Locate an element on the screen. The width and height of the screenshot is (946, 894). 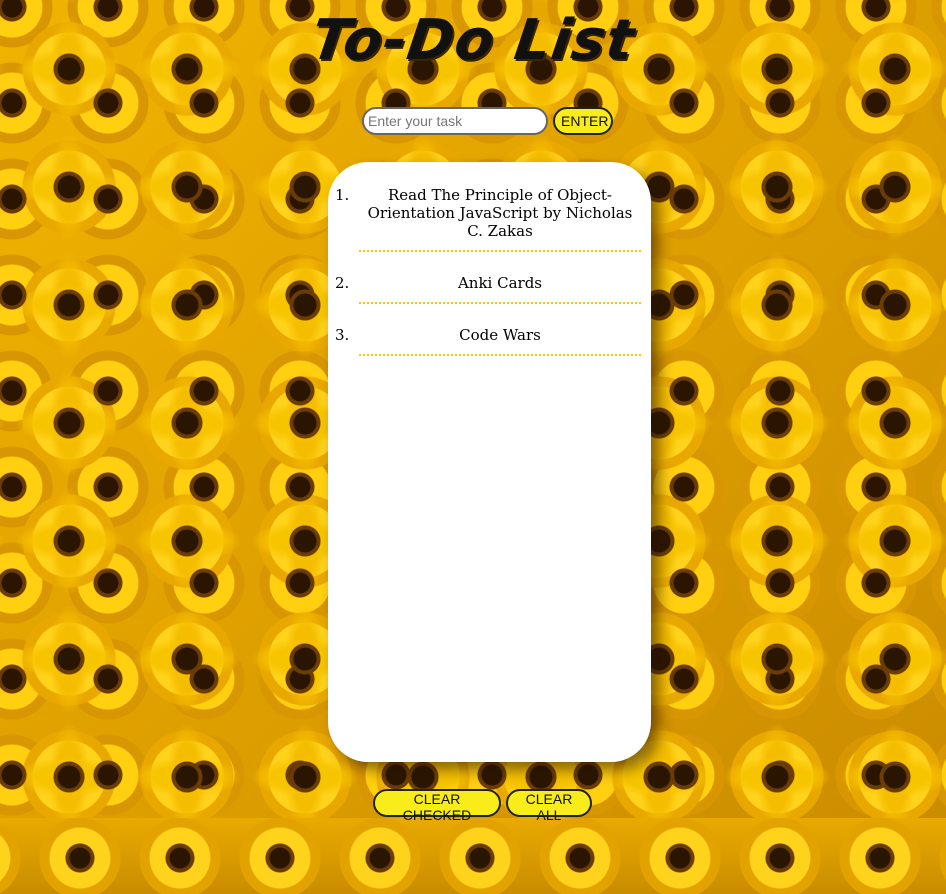
task-number: 2. is located at coordinates (342, 283).